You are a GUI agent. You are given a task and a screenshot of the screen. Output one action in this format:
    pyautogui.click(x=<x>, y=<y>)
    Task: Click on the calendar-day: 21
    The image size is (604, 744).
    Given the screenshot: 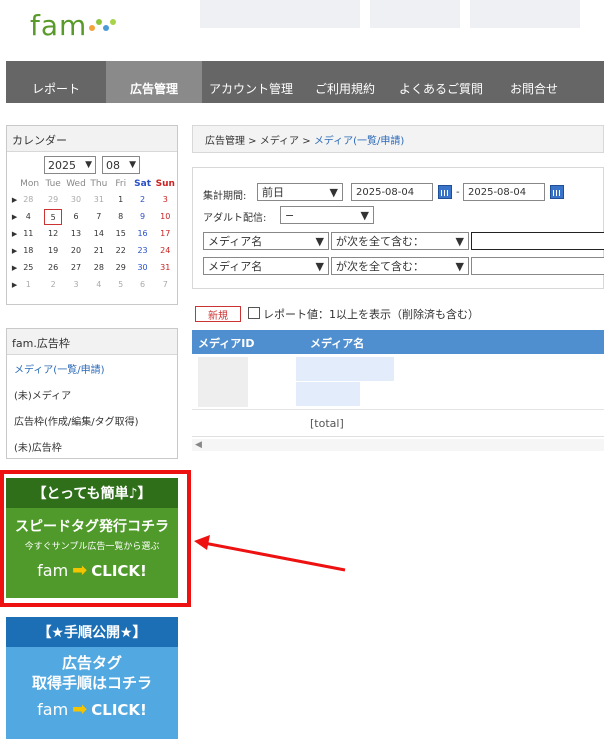 What is the action you would take?
    pyautogui.click(x=99, y=251)
    